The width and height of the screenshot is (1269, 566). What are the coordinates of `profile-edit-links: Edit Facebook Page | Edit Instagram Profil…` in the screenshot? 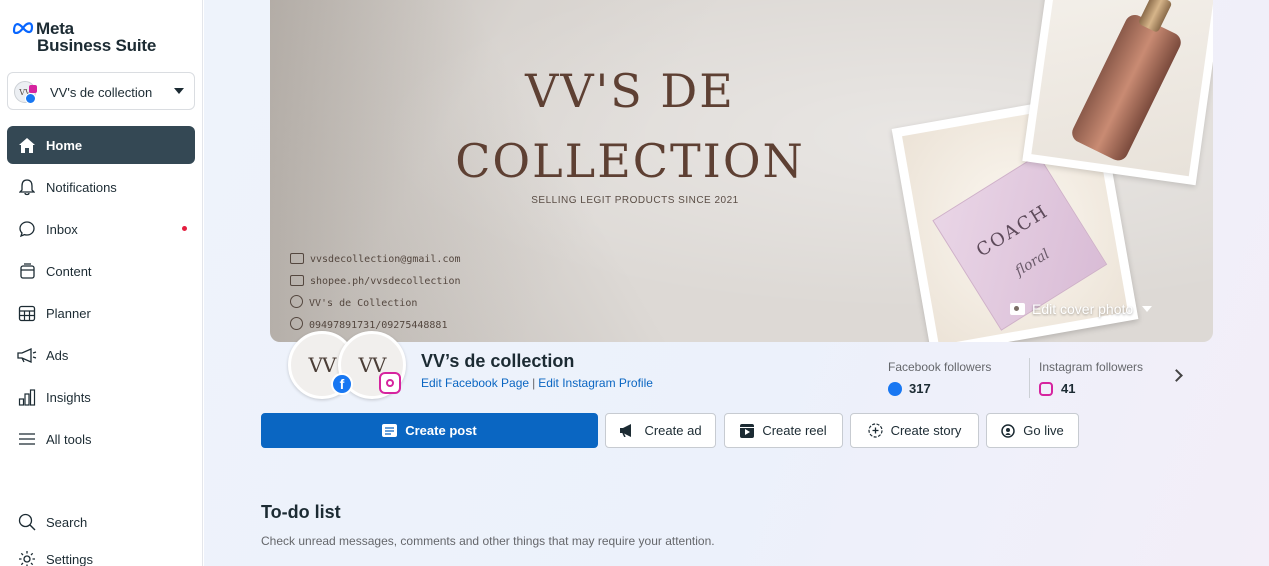 It's located at (537, 383).